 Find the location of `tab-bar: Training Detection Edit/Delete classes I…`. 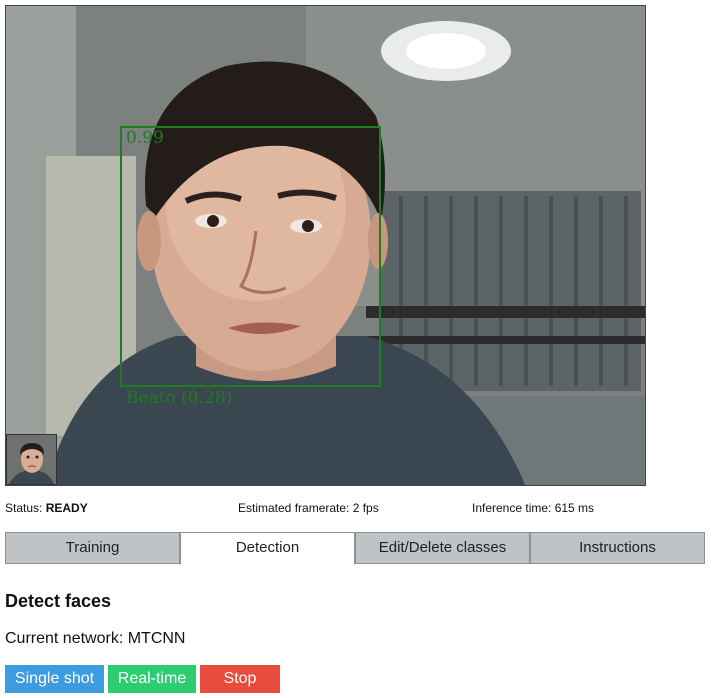

tab-bar: Training Detection Edit/Delete classes I… is located at coordinates (355, 548).